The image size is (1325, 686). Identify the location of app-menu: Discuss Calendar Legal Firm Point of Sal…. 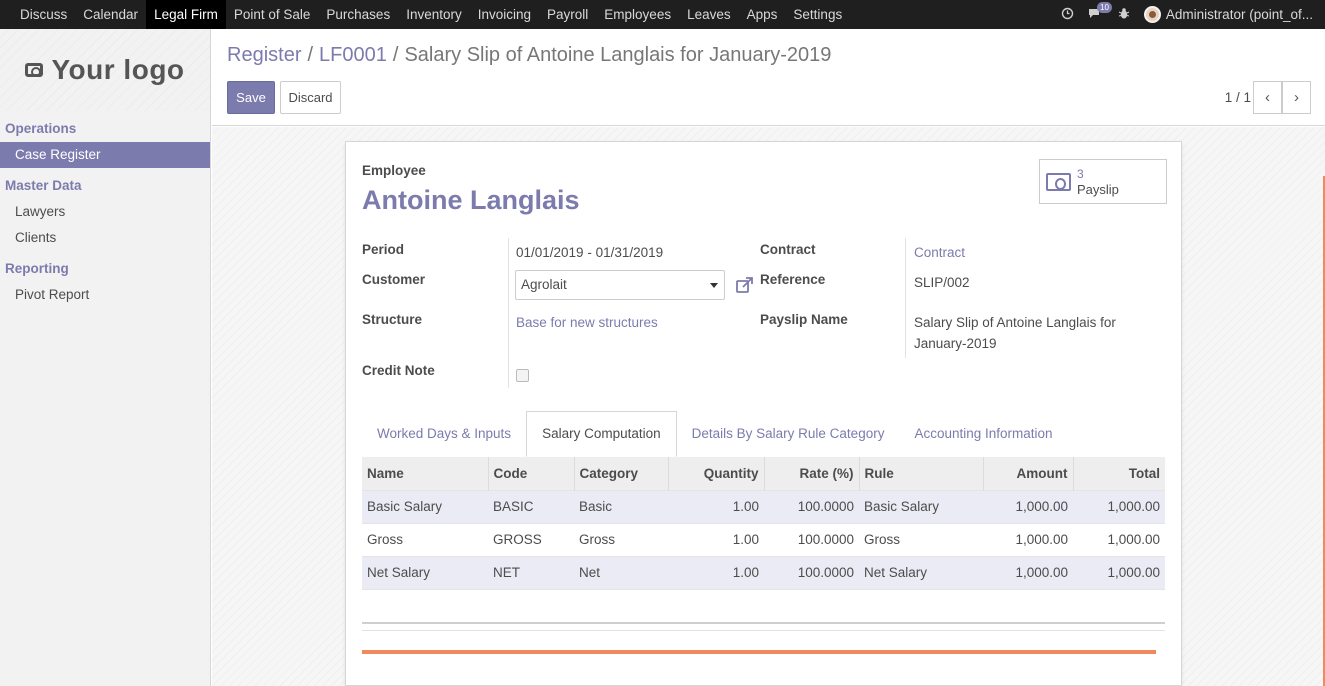
(425, 14).